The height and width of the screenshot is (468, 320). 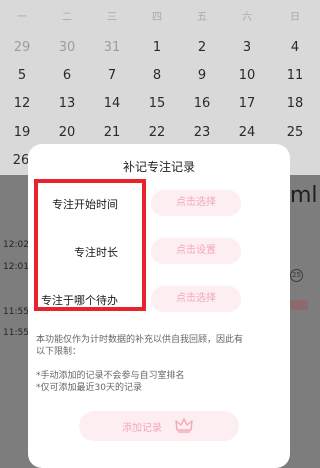 I want to click on calendar-day: 9, so click(x=202, y=75).